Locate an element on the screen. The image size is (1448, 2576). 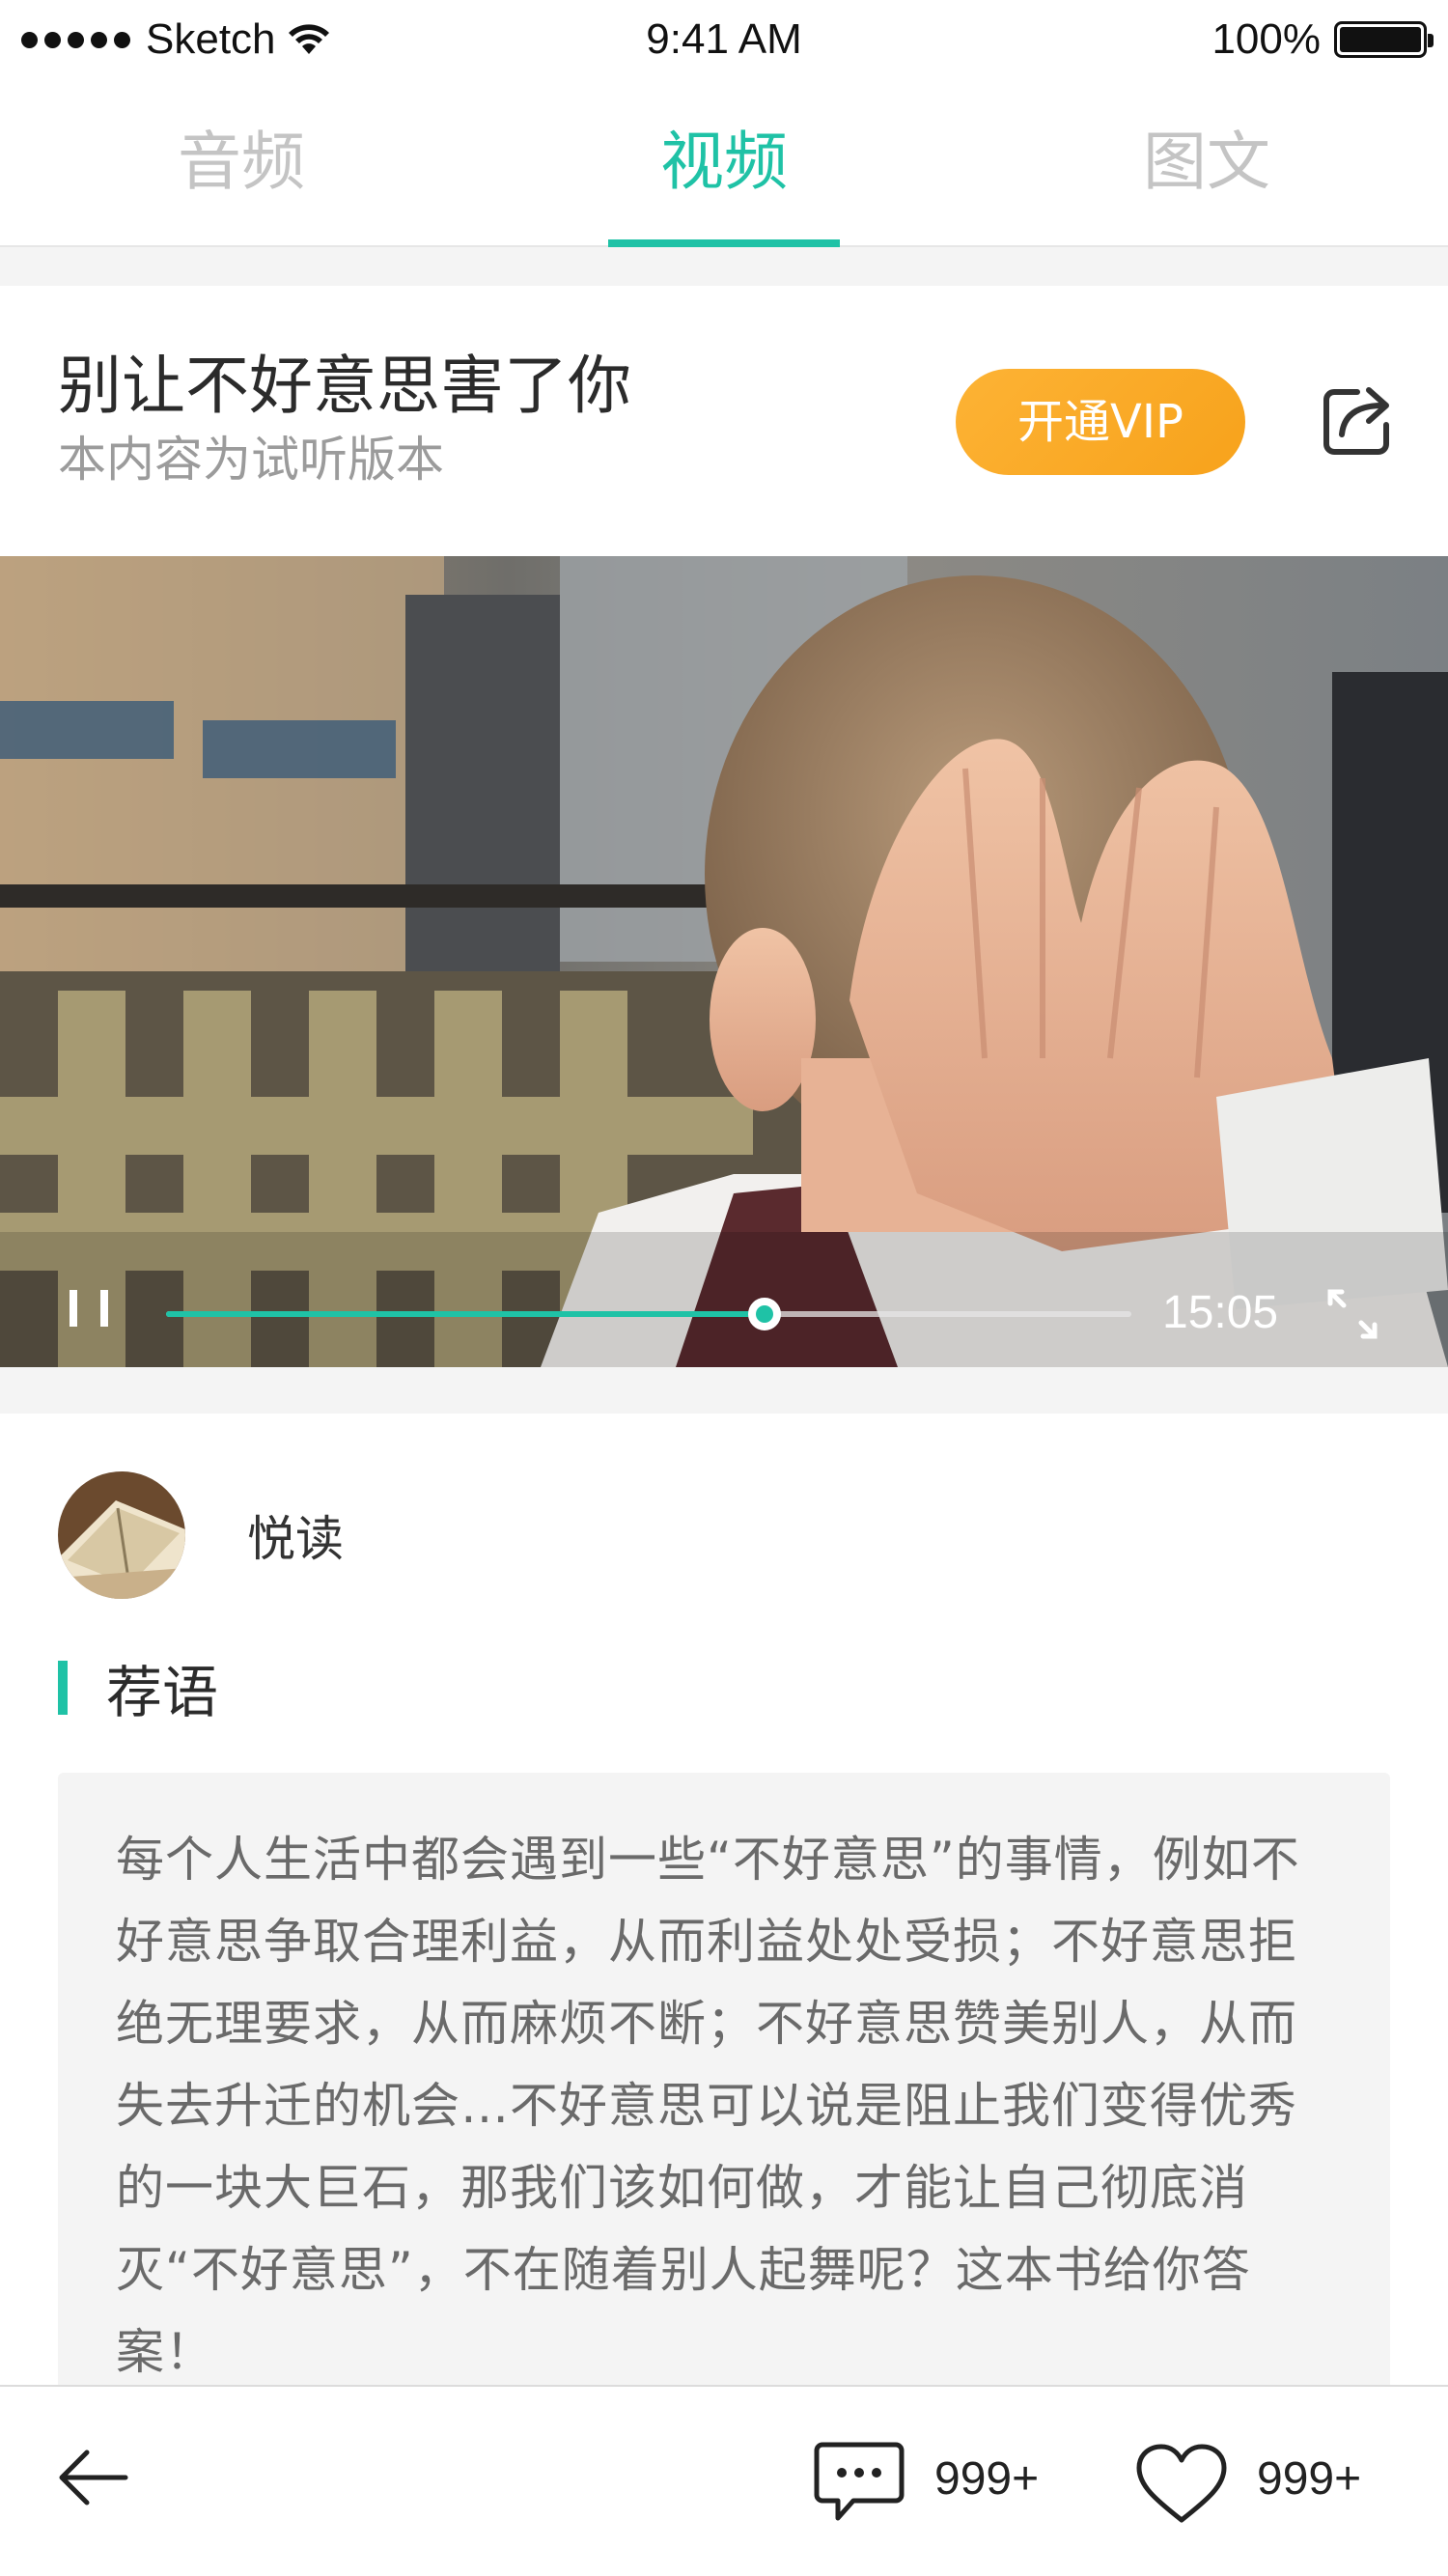
like-count: 999+ is located at coordinates (1310, 2479).